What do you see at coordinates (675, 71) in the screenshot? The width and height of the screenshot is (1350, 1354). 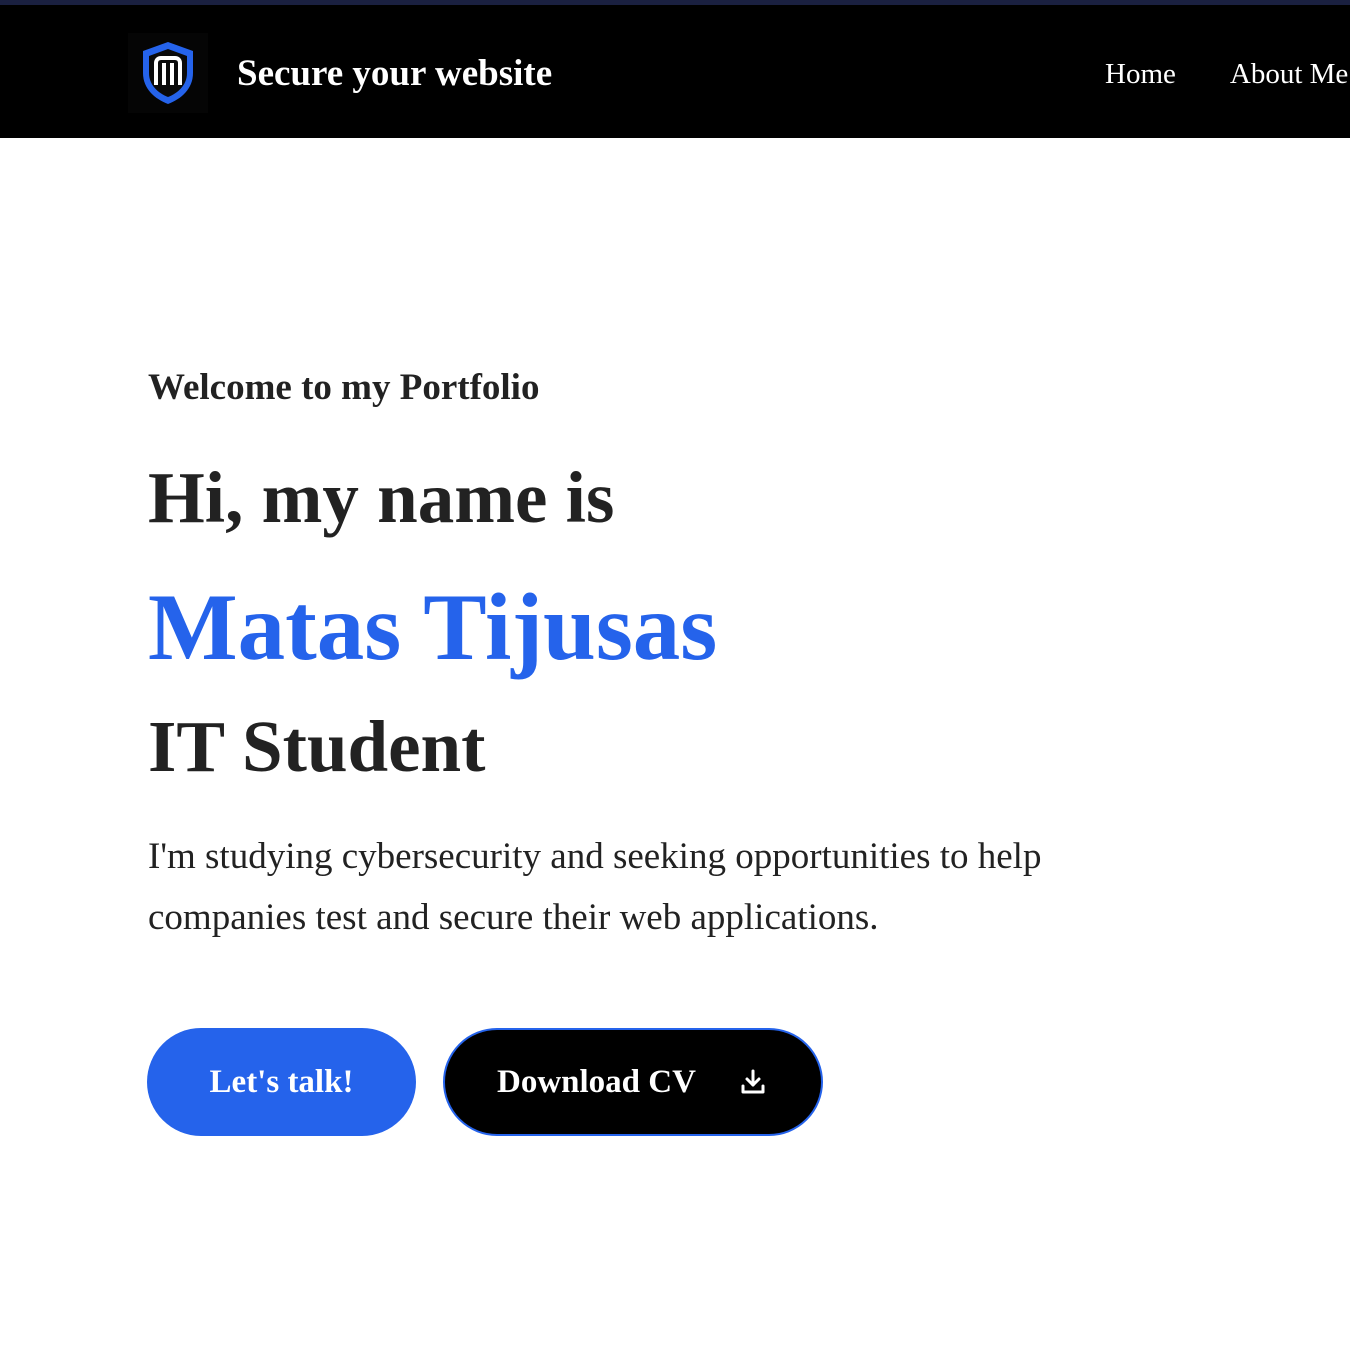 I see `site-header: Secure your website Home About Me` at bounding box center [675, 71].